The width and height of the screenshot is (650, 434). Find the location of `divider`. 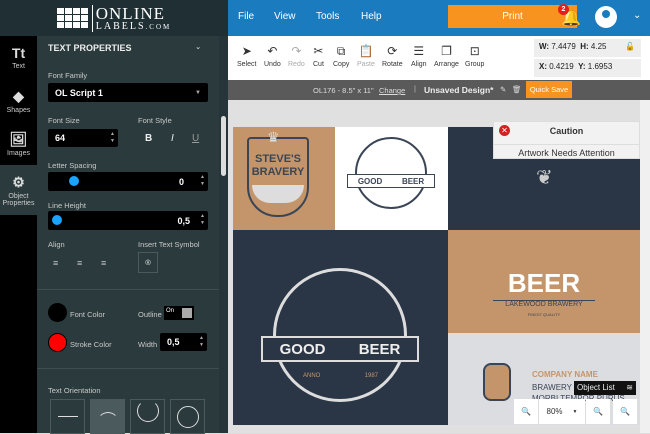

divider is located at coordinates (128, 368).